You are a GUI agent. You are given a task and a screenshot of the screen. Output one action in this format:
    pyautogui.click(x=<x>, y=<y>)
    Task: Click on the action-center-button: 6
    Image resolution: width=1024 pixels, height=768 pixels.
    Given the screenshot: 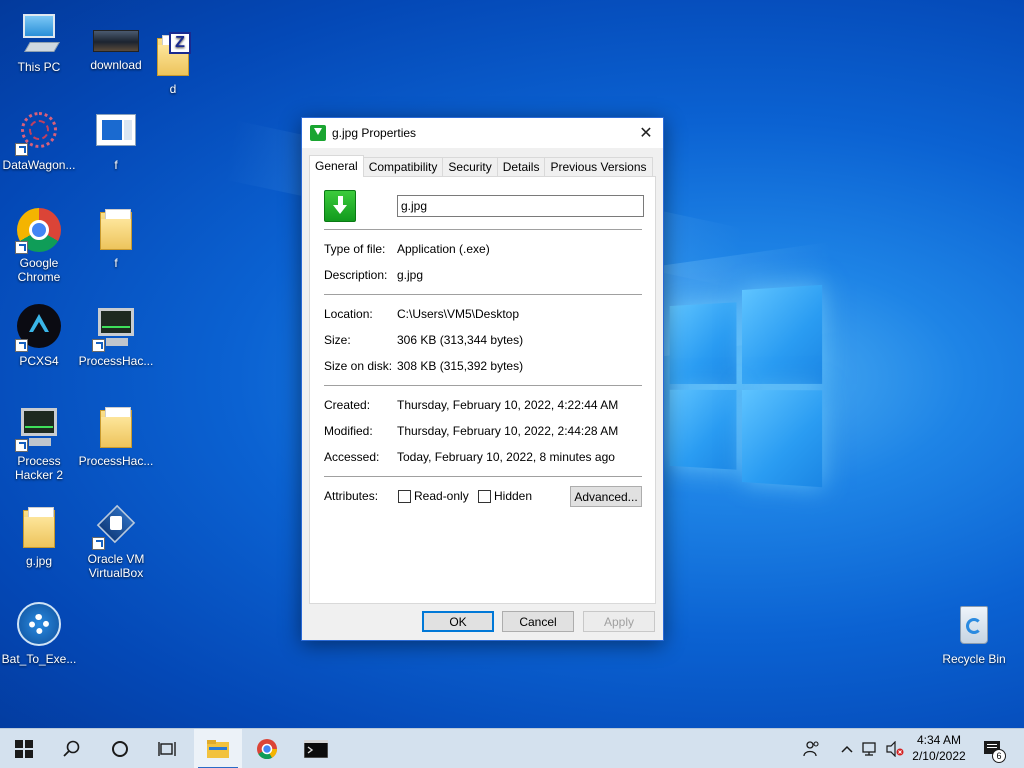 What is the action you would take?
    pyautogui.click(x=993, y=748)
    